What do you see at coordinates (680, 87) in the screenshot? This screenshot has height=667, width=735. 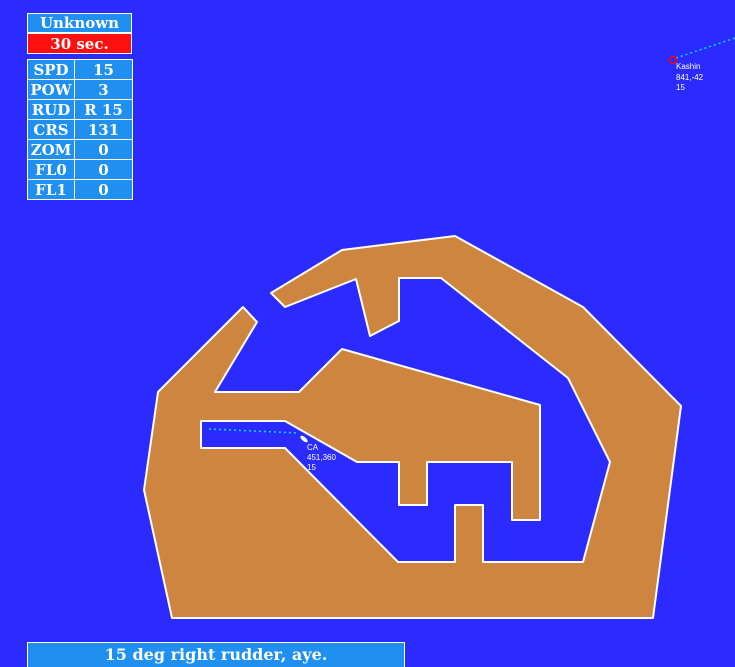 I see `enemy-speed: 15` at bounding box center [680, 87].